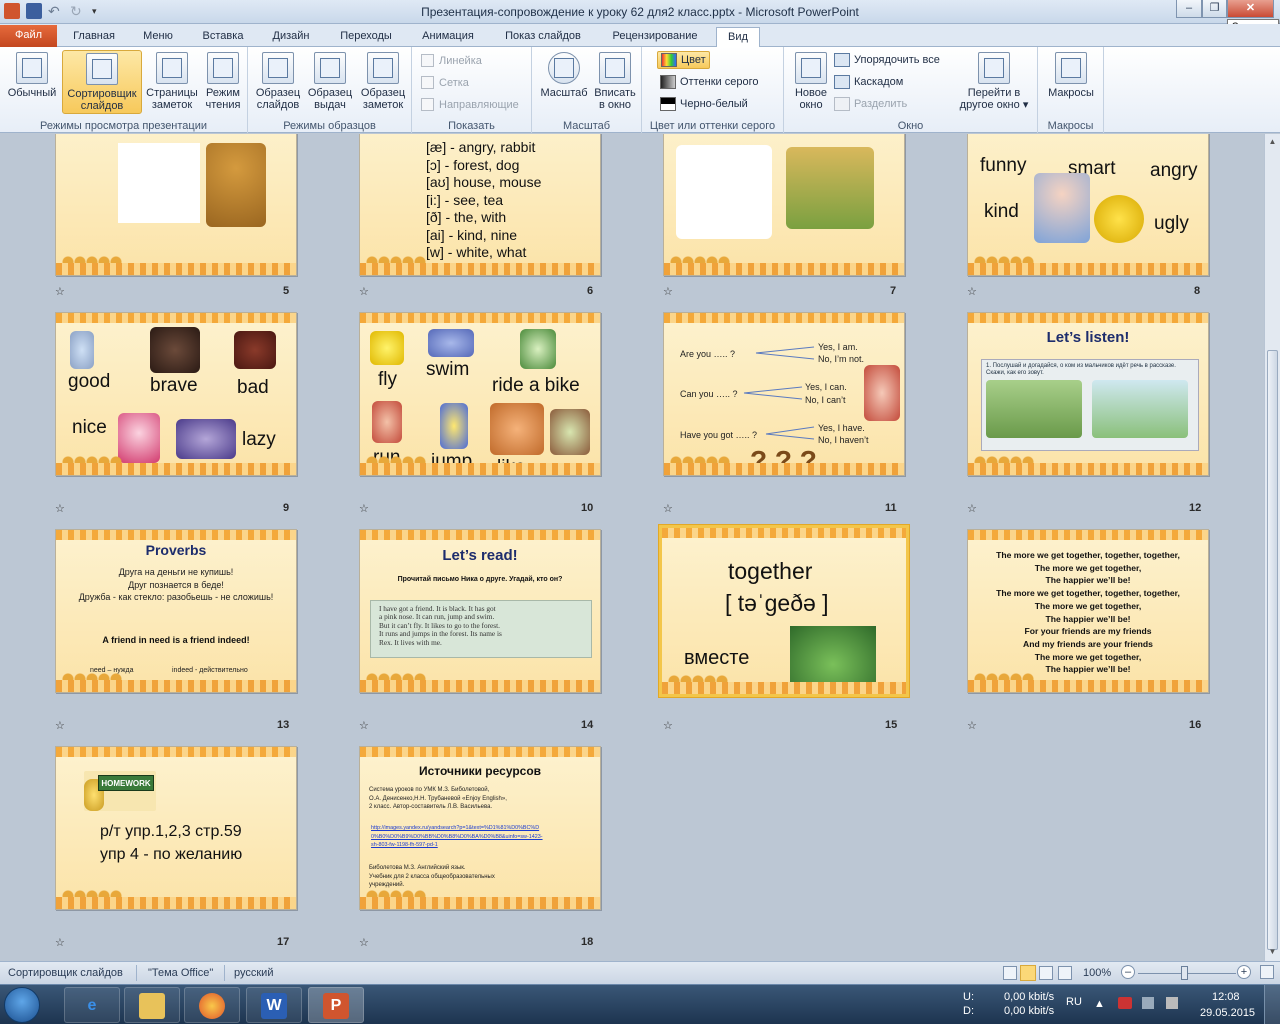 The image size is (1280, 1024). Describe the element at coordinates (336, 1005) in the screenshot. I see `powerpoint-taskbar-button: P` at that location.